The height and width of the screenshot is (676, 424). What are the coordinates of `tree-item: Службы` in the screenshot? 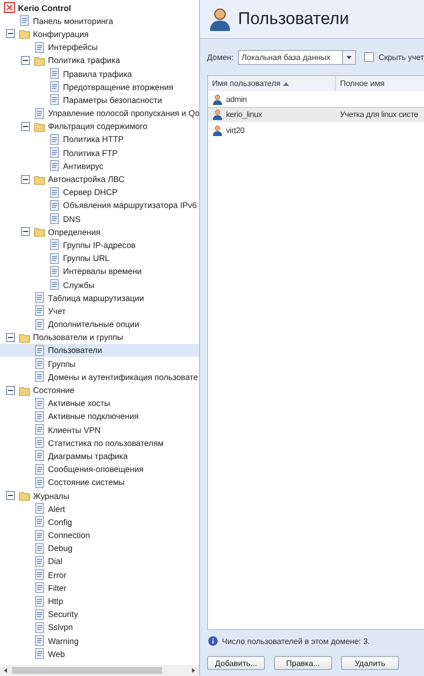 It's located at (99, 285).